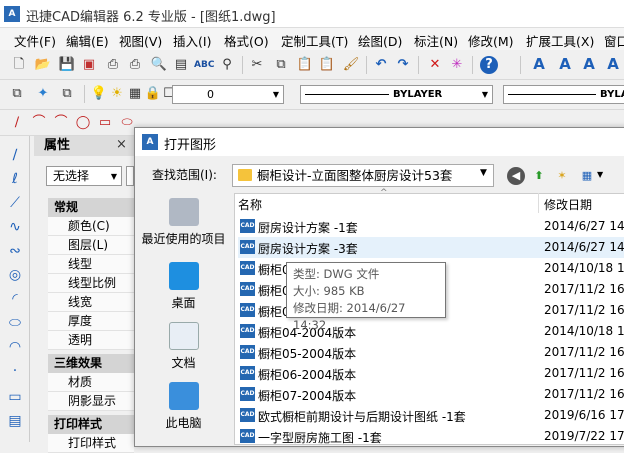  I want to click on menu-edit: 编辑(E), so click(87, 40).